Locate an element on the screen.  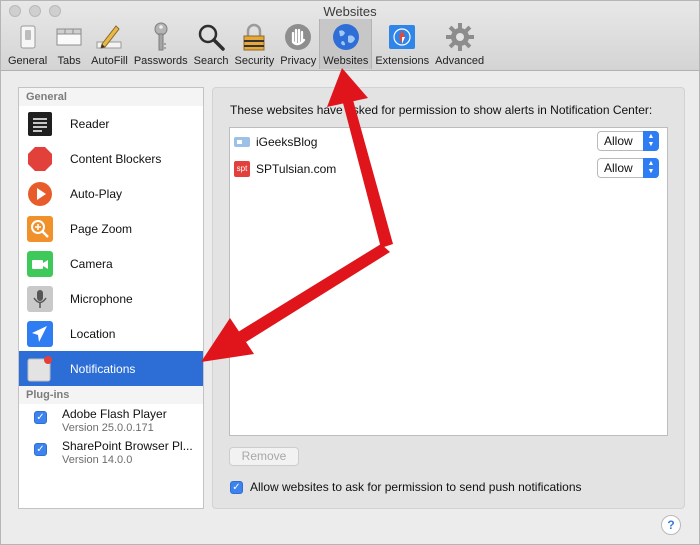
magnifier-icon is located at coordinates (211, 37).